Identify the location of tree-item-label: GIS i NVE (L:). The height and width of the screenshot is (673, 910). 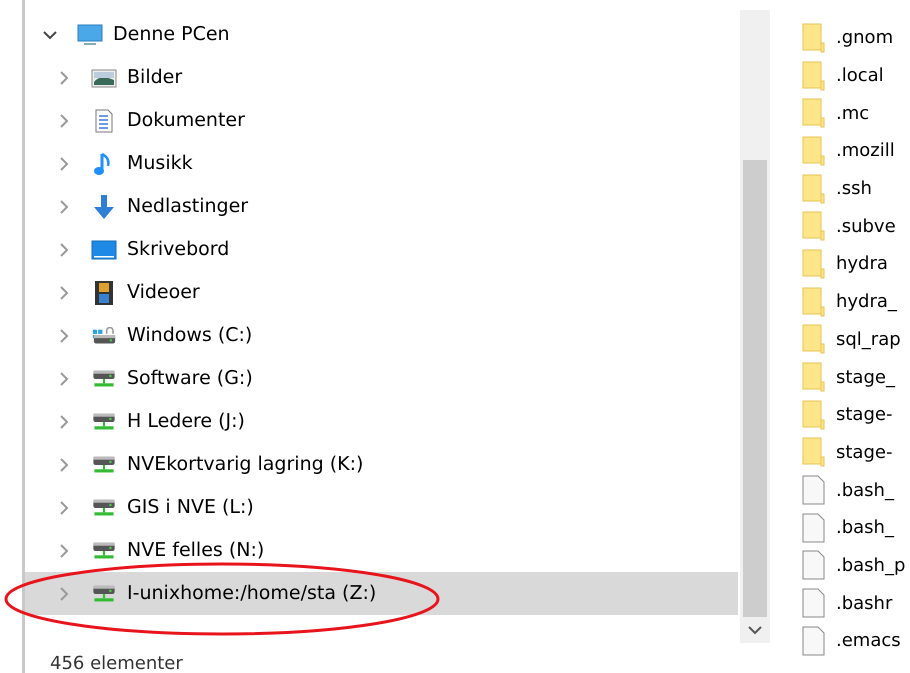
(190, 507).